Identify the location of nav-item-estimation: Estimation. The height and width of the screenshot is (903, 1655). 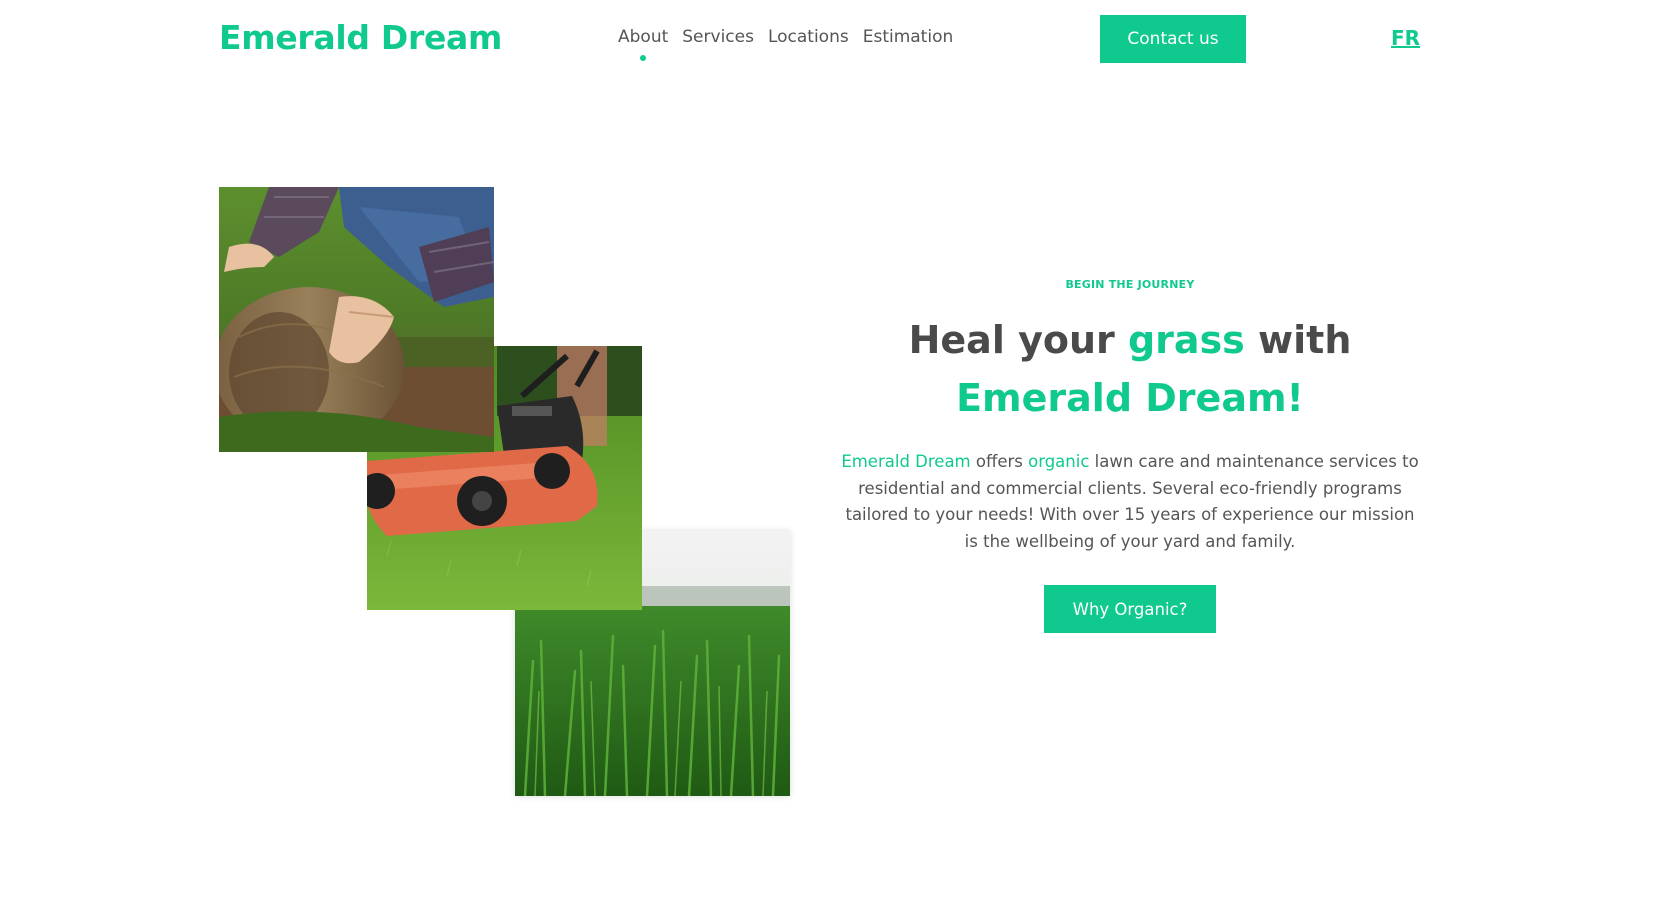
(908, 37).